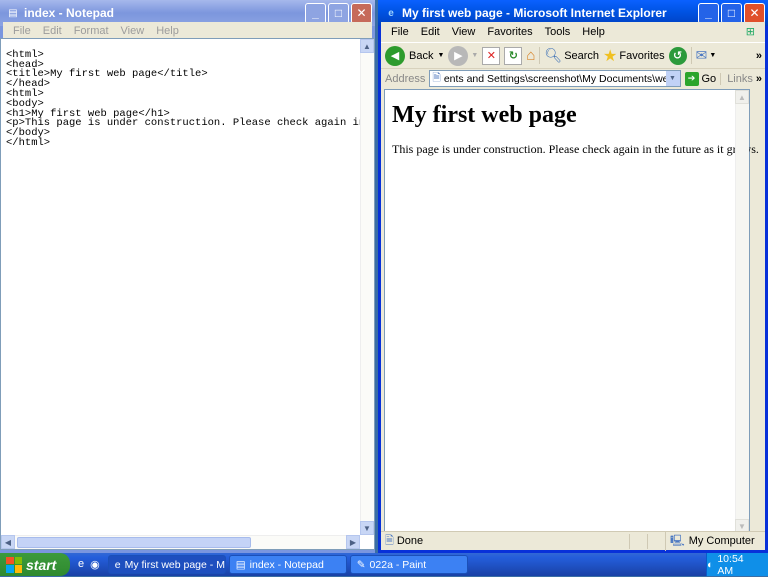  I want to click on forward-button: ▶ ▼, so click(463, 55).